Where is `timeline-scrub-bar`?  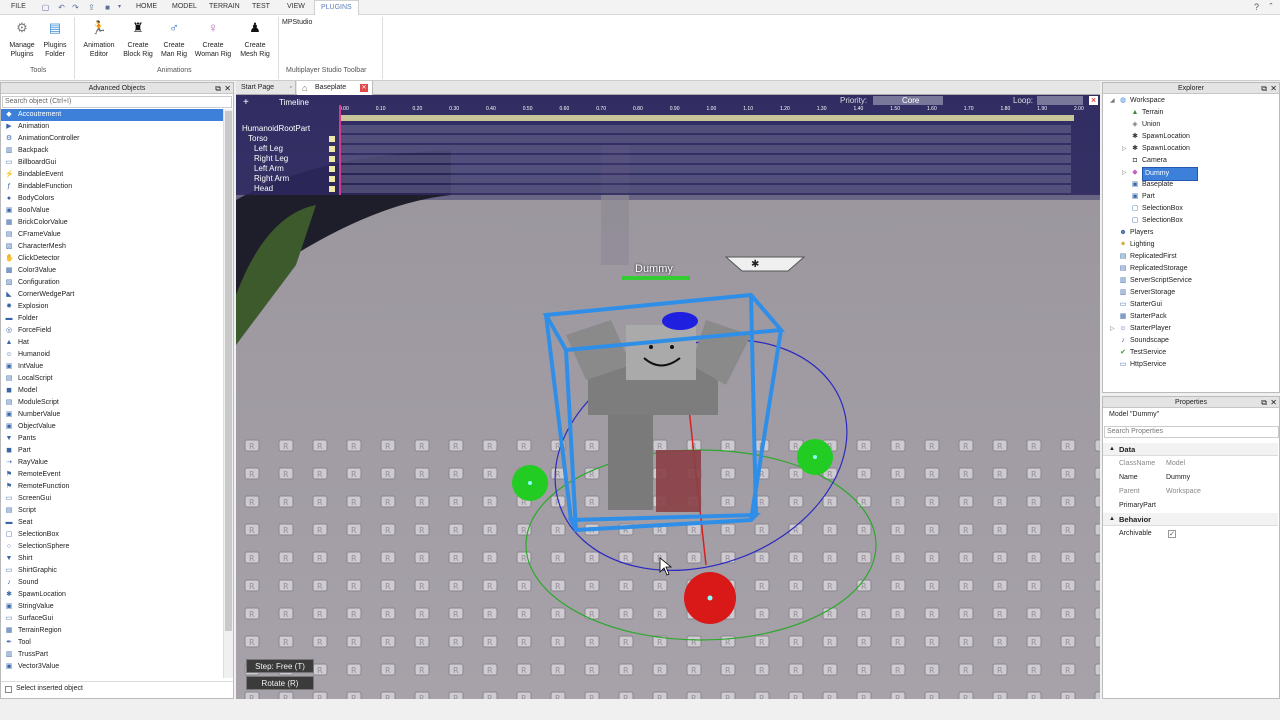
timeline-scrub-bar is located at coordinates (707, 118).